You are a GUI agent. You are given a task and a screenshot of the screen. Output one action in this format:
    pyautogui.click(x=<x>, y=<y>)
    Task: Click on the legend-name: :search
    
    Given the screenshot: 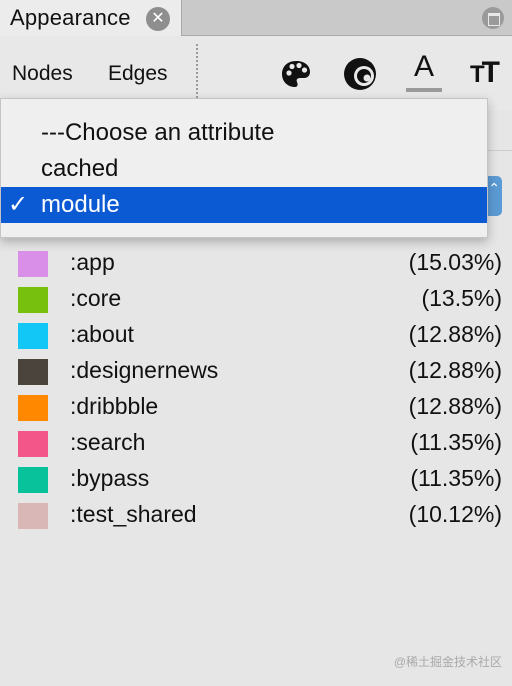 What is the action you would take?
    pyautogui.click(x=108, y=442)
    